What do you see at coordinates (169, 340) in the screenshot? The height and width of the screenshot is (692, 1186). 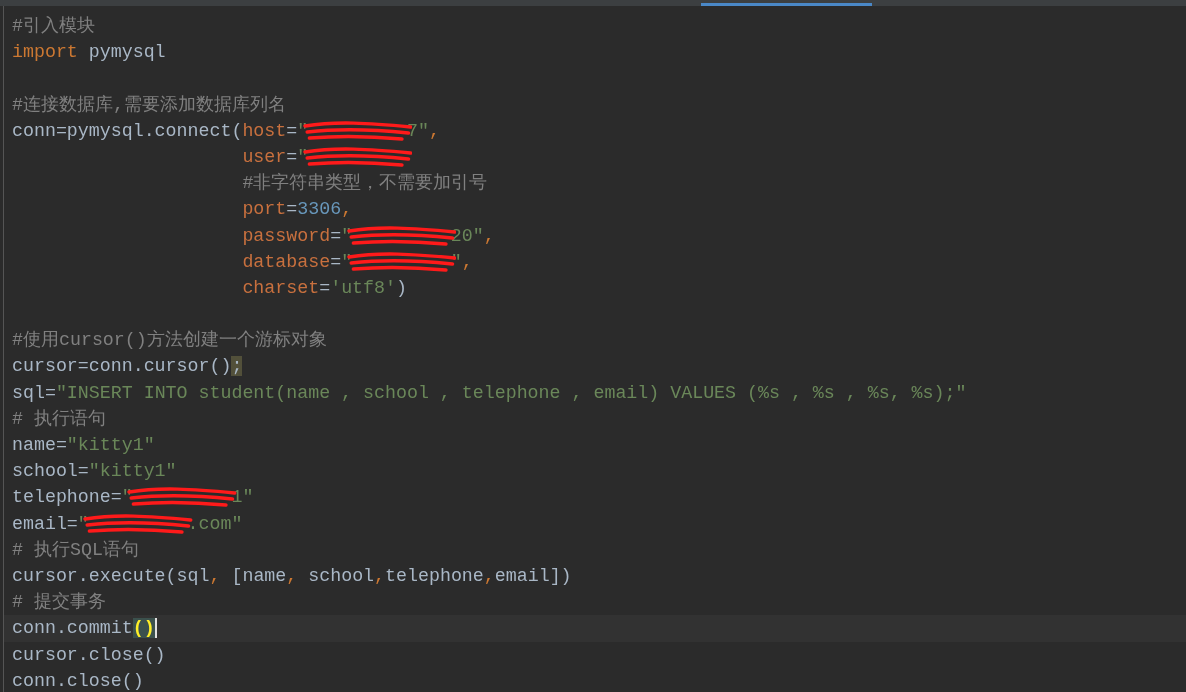 I see `code-line: #使用cursor()方法创建一个游标对象` at bounding box center [169, 340].